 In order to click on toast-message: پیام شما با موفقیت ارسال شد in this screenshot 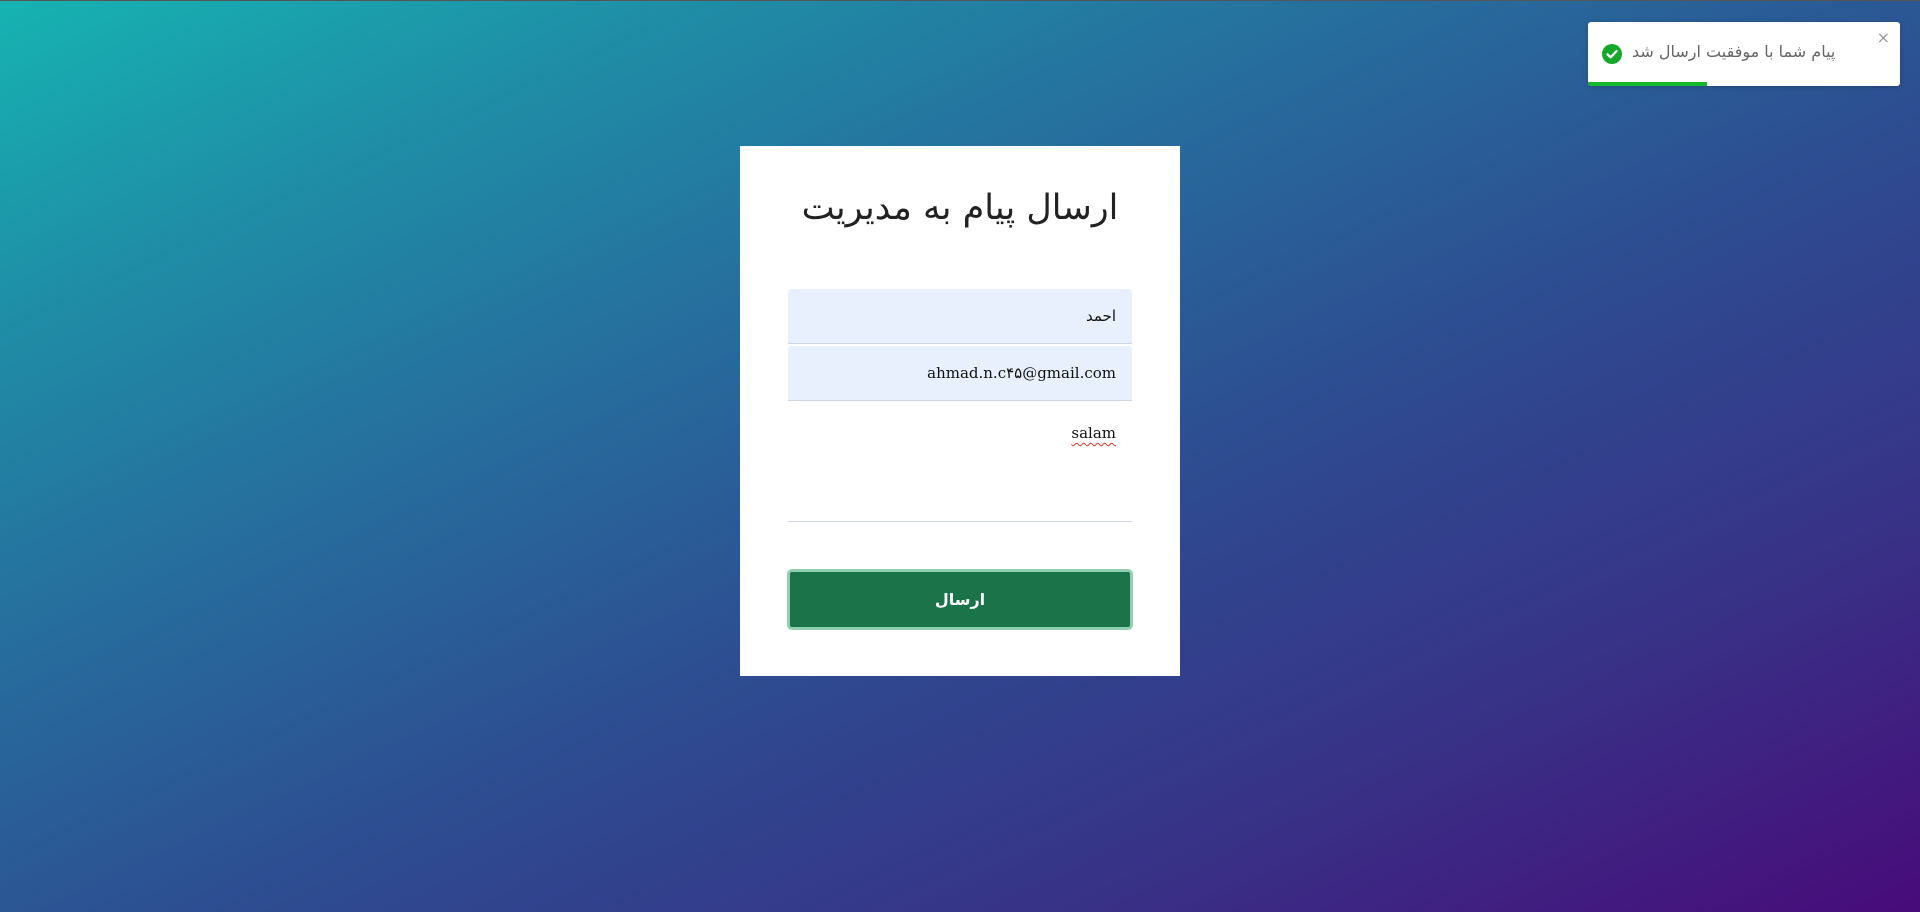, I will do `click(1734, 51)`.